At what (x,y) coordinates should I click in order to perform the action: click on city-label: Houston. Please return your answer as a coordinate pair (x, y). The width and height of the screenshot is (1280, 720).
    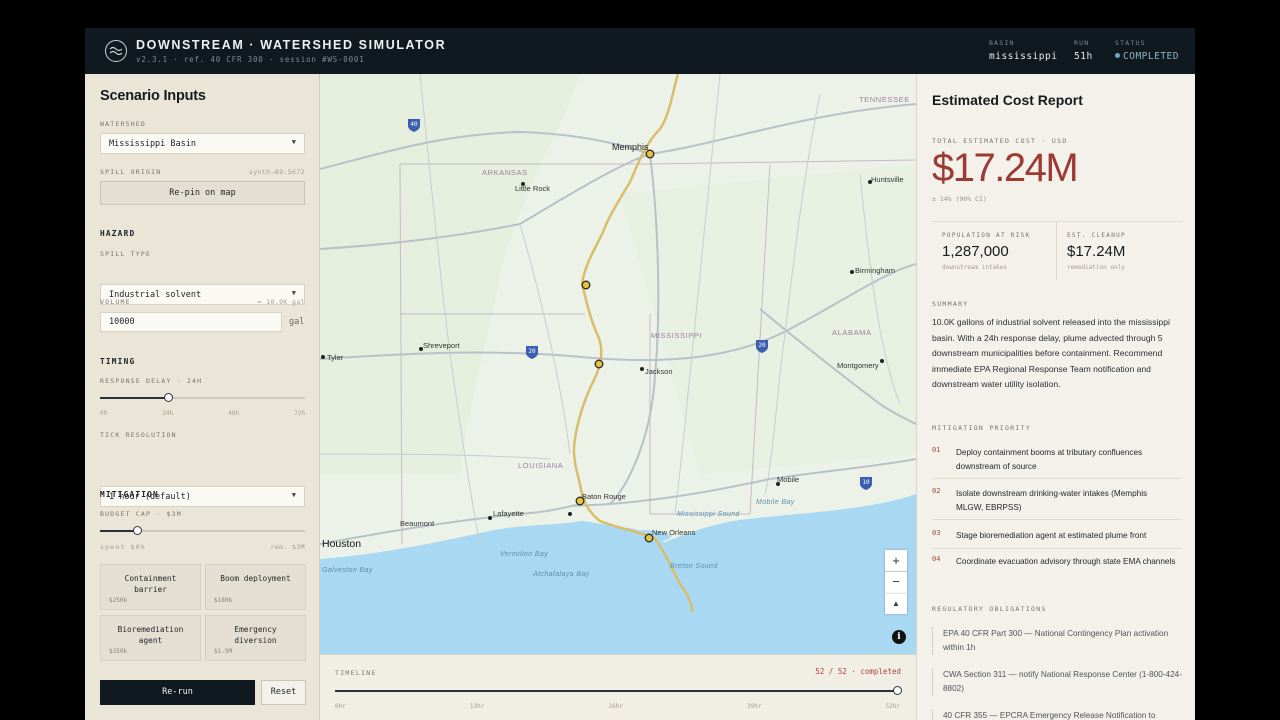
    Looking at the image, I should click on (342, 544).